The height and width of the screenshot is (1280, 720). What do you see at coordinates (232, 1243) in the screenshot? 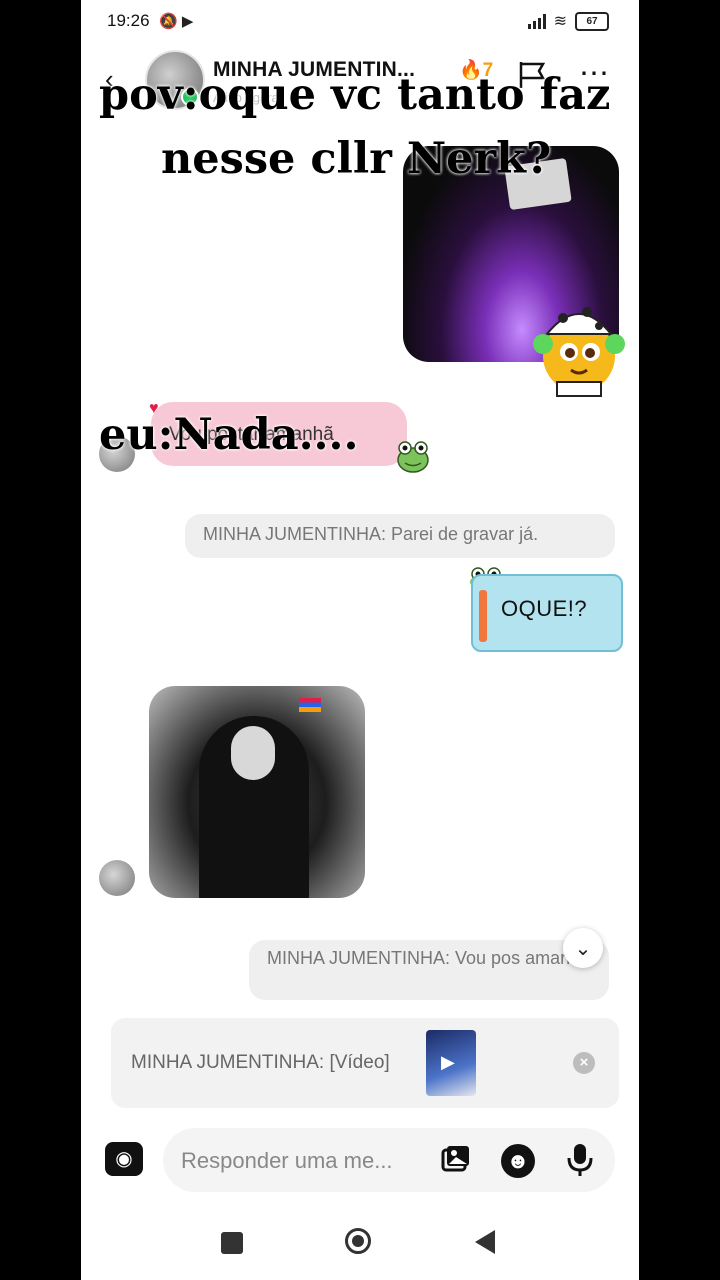
I see `recent-apps-button` at bounding box center [232, 1243].